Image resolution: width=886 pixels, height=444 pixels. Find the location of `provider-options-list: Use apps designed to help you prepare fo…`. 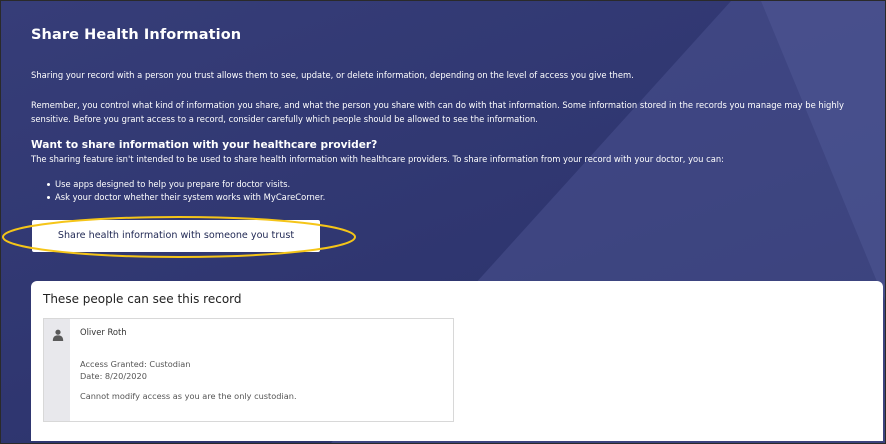

provider-options-list: Use apps designed to help you prepare fo… is located at coordinates (186, 191).